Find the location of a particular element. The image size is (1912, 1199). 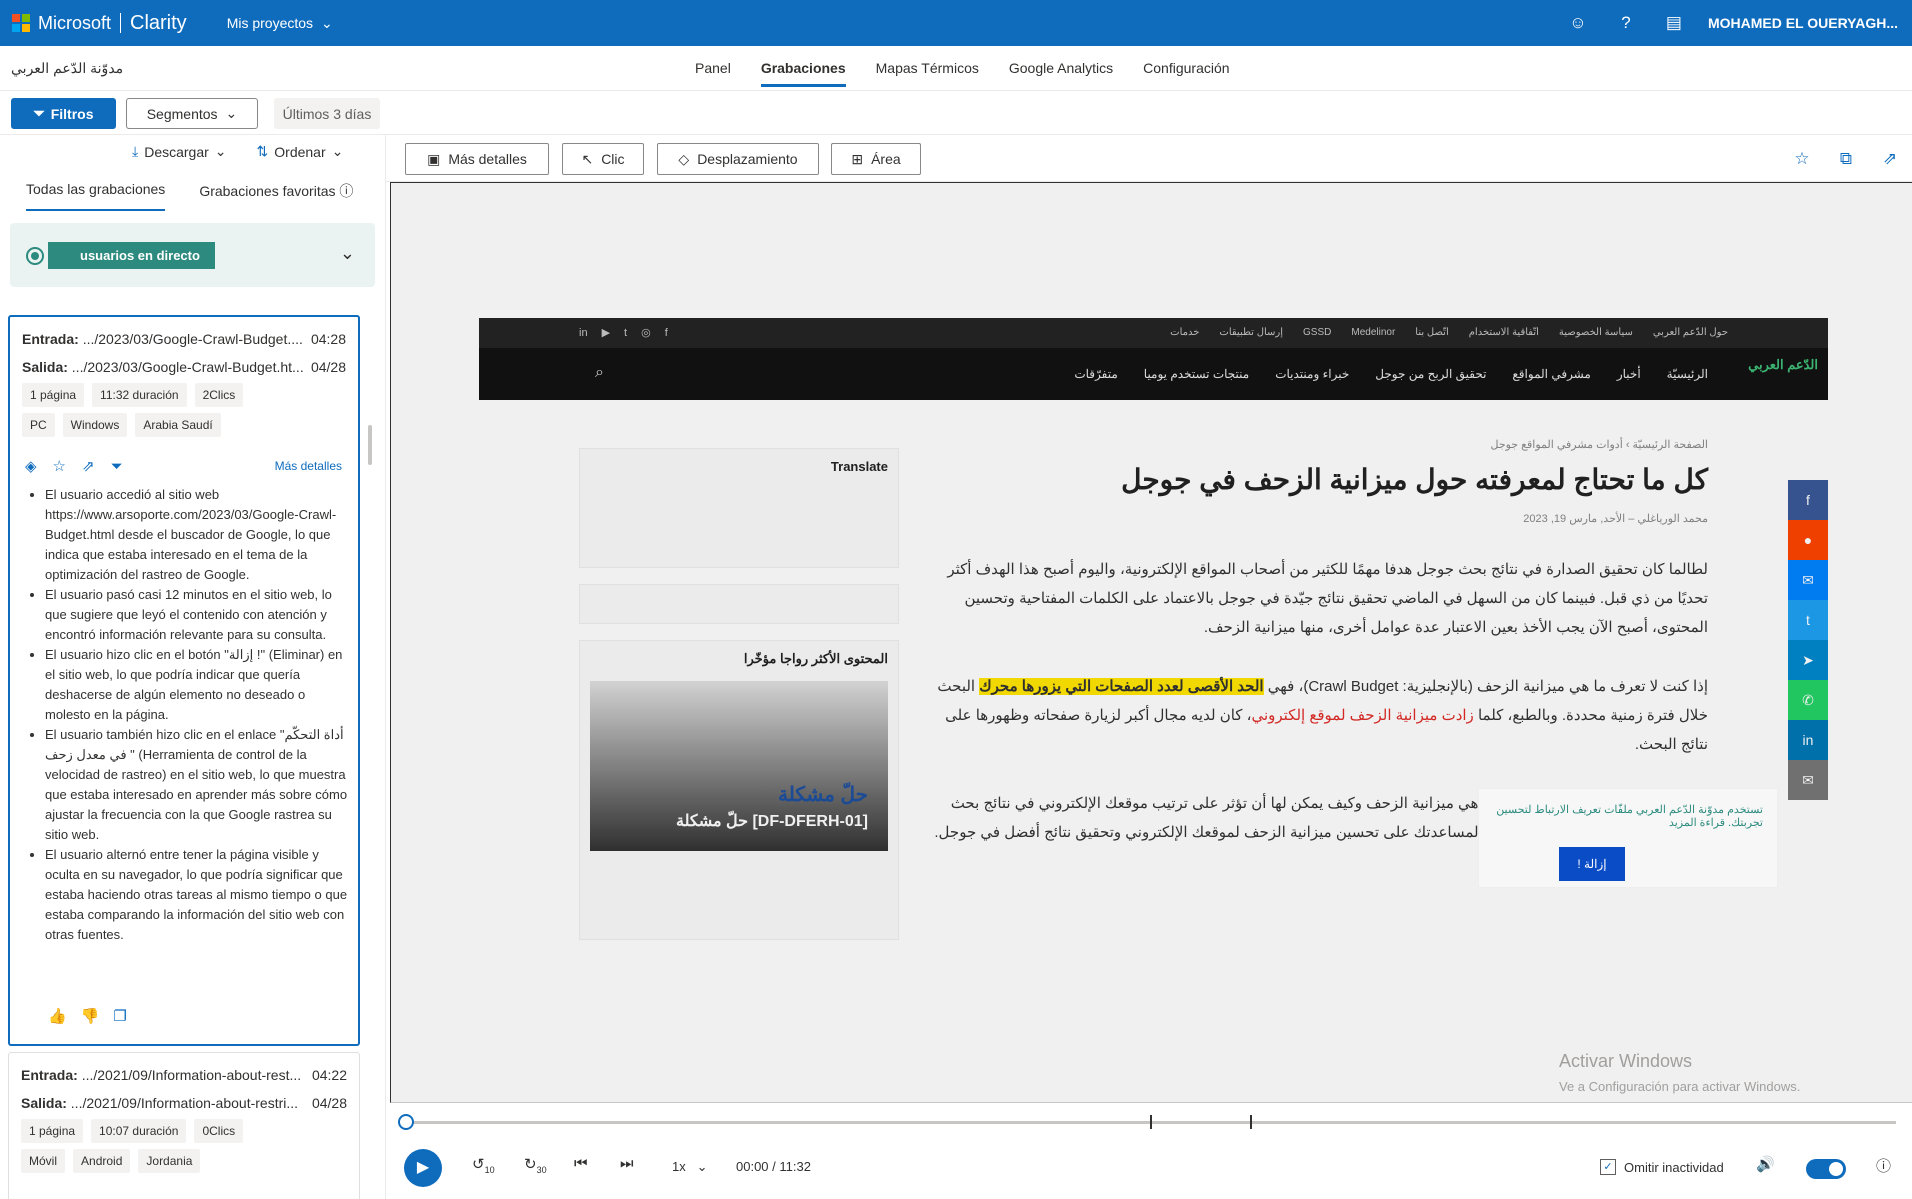

brand: Microsoft Clarity is located at coordinates (112, 23).